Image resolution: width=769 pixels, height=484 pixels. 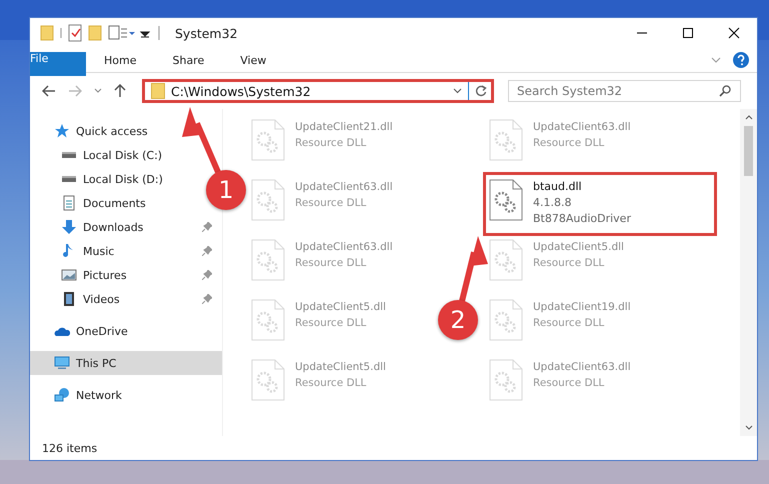 What do you see at coordinates (741, 60) in the screenshot?
I see `help-icon` at bounding box center [741, 60].